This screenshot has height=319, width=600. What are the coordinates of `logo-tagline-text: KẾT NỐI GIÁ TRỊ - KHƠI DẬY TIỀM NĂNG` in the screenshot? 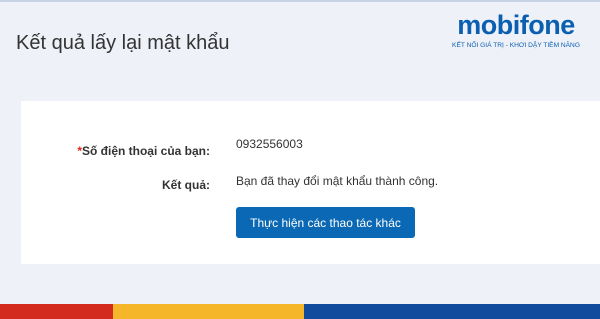 It's located at (516, 44).